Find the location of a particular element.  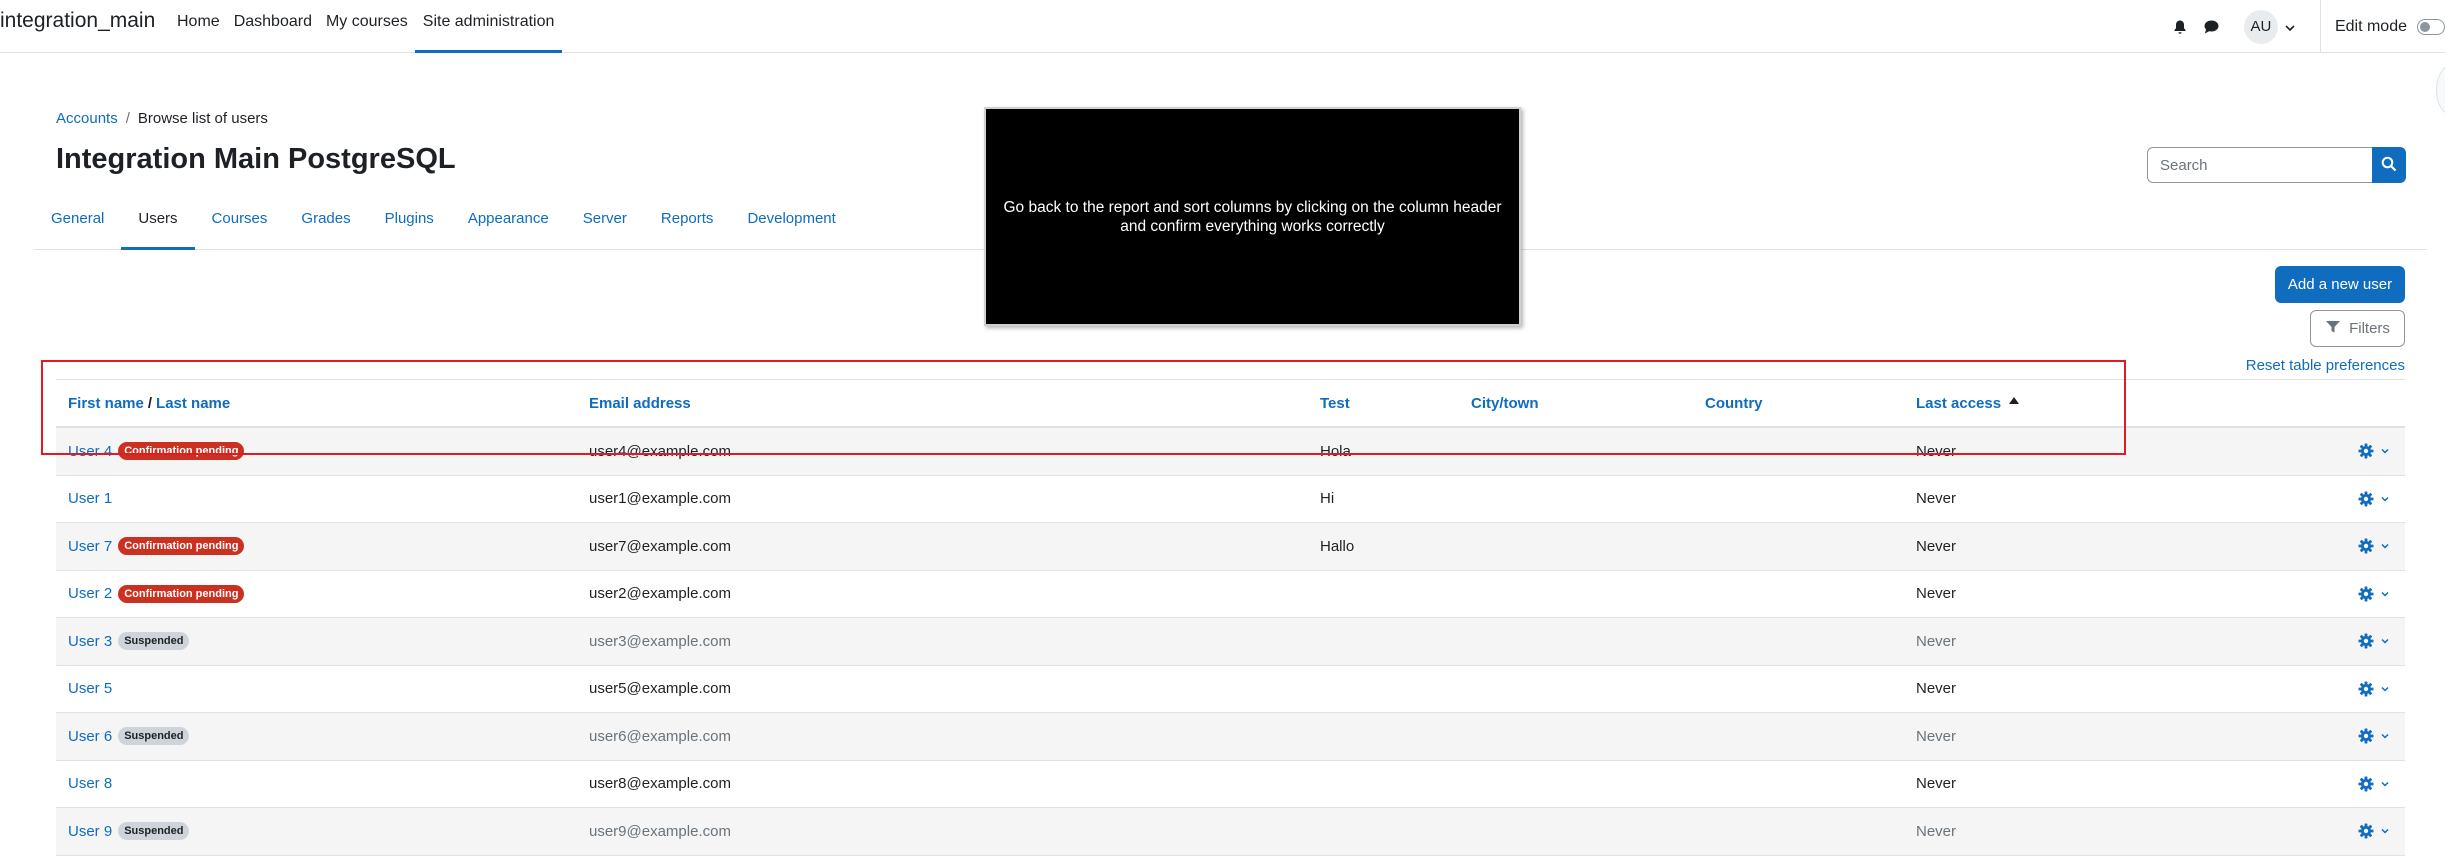

cell-test: Hallo is located at coordinates (1337, 546).